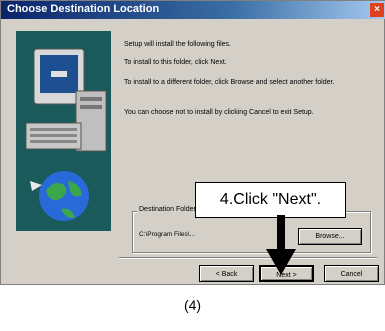 The image size is (385, 331). I want to click on instruction-callout: 4.Click "Next"., so click(270, 200).